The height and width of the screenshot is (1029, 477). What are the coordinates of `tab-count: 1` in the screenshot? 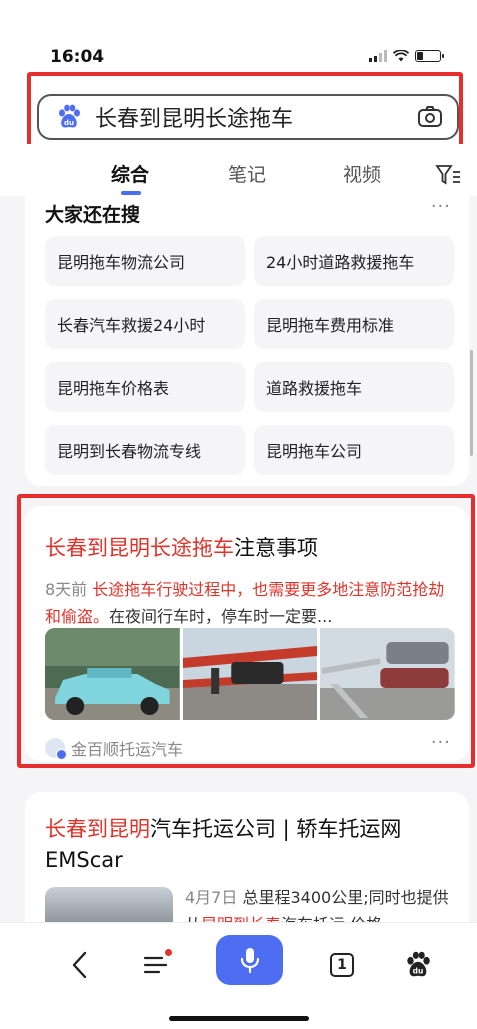 It's located at (342, 965).